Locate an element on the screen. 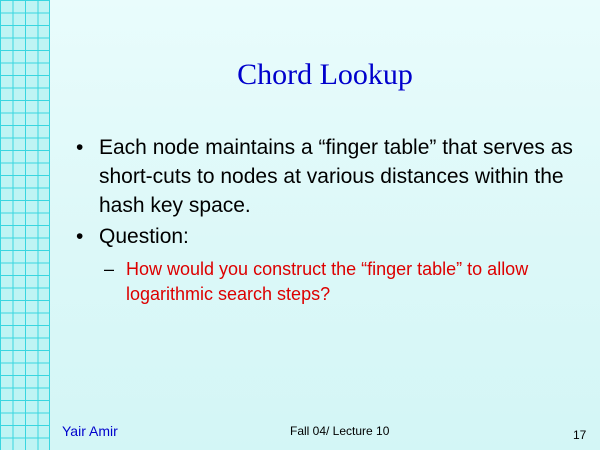 The image size is (600, 450). bullet-text: Question: is located at coordinates (144, 236).